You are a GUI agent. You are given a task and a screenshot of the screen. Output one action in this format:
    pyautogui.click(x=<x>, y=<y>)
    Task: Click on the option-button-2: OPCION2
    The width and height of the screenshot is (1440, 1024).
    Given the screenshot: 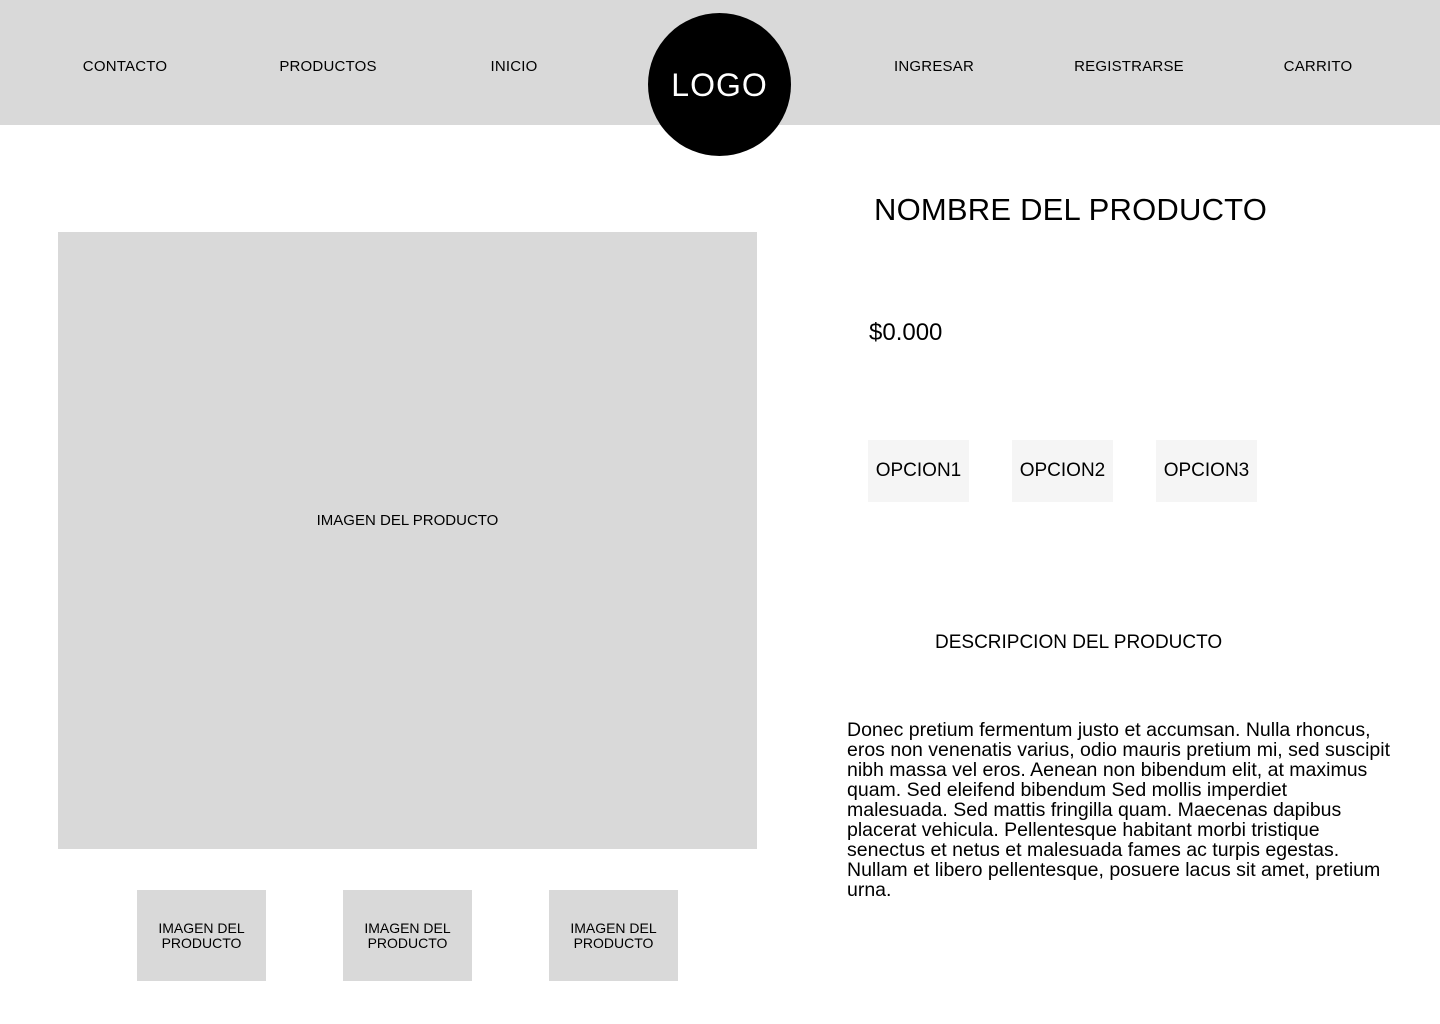 What is the action you would take?
    pyautogui.click(x=1062, y=471)
    